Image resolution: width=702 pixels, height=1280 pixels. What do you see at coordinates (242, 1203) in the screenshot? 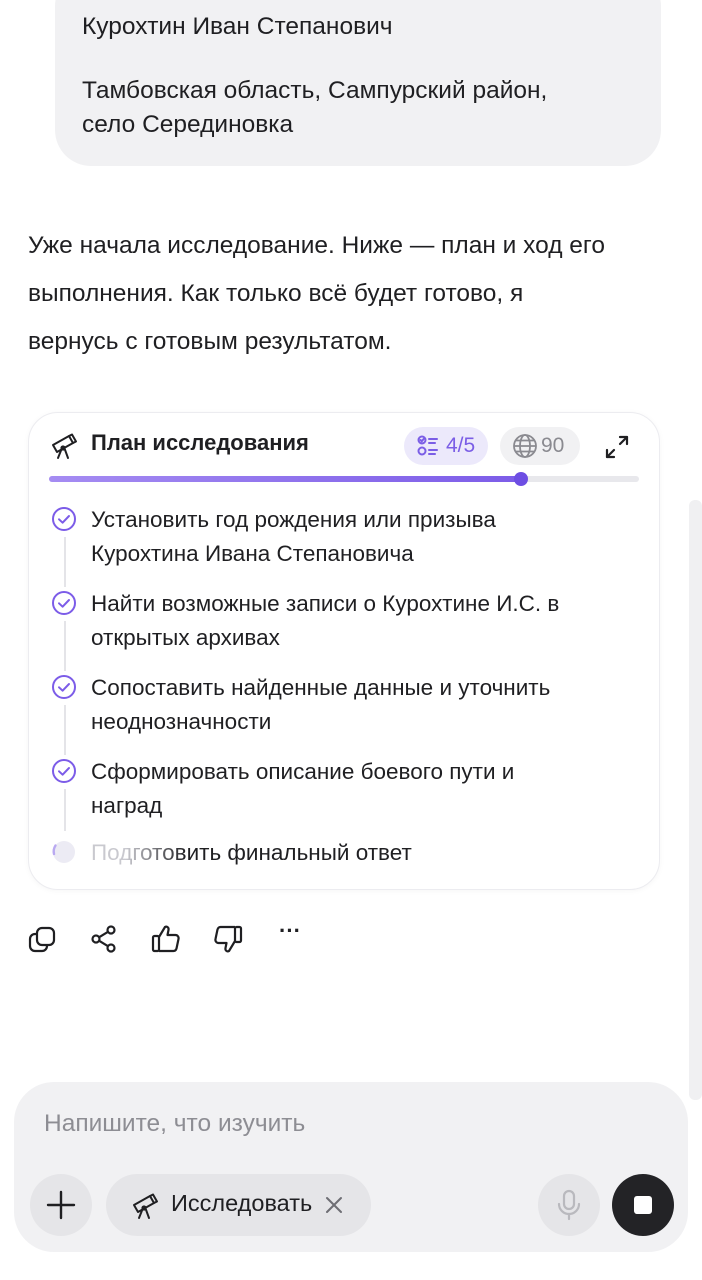
I see `research-mode-label: Исследовать` at bounding box center [242, 1203].